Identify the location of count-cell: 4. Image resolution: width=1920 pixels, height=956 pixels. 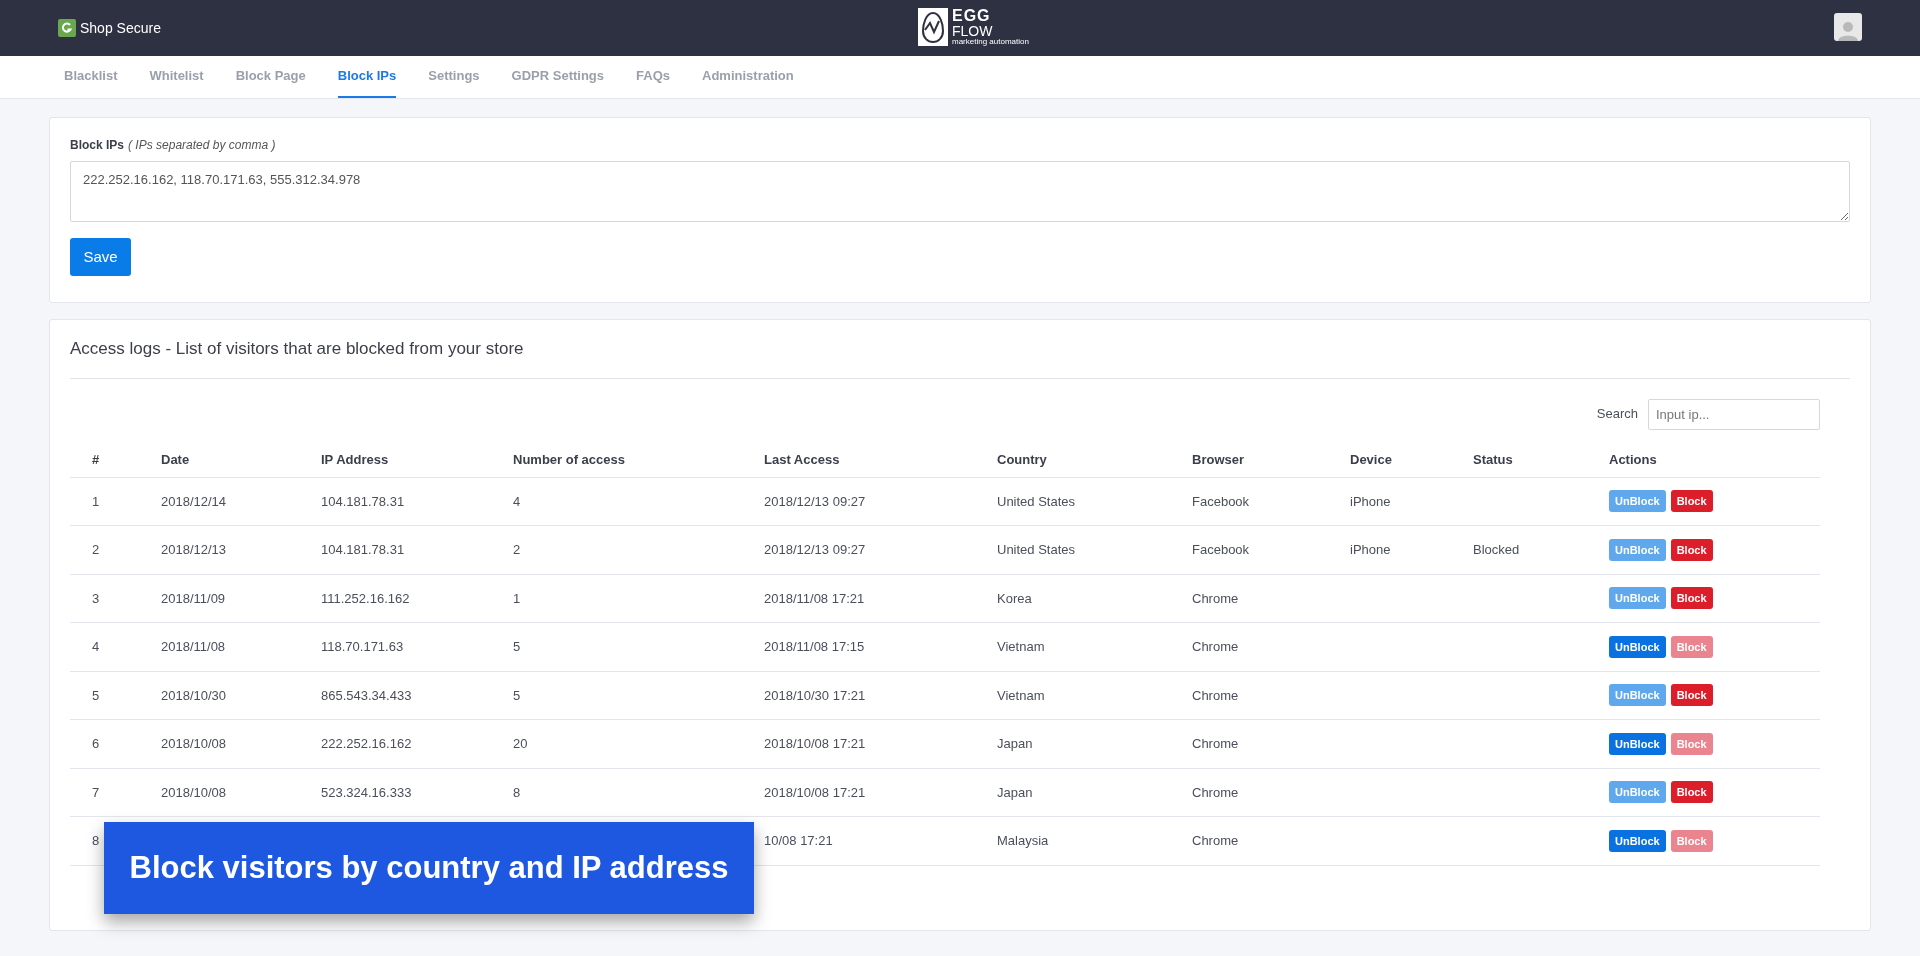
(517, 501).